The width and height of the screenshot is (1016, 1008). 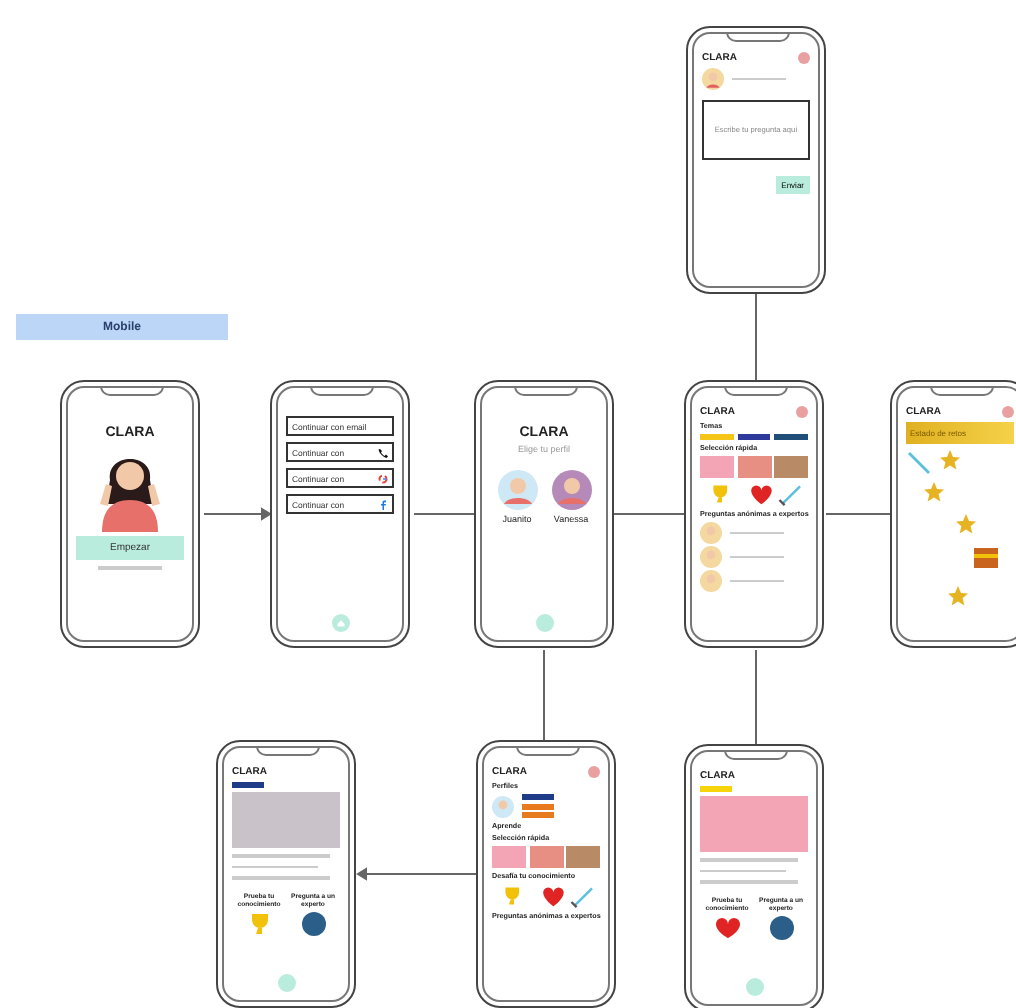 What do you see at coordinates (383, 478) in the screenshot?
I see `google-icon` at bounding box center [383, 478].